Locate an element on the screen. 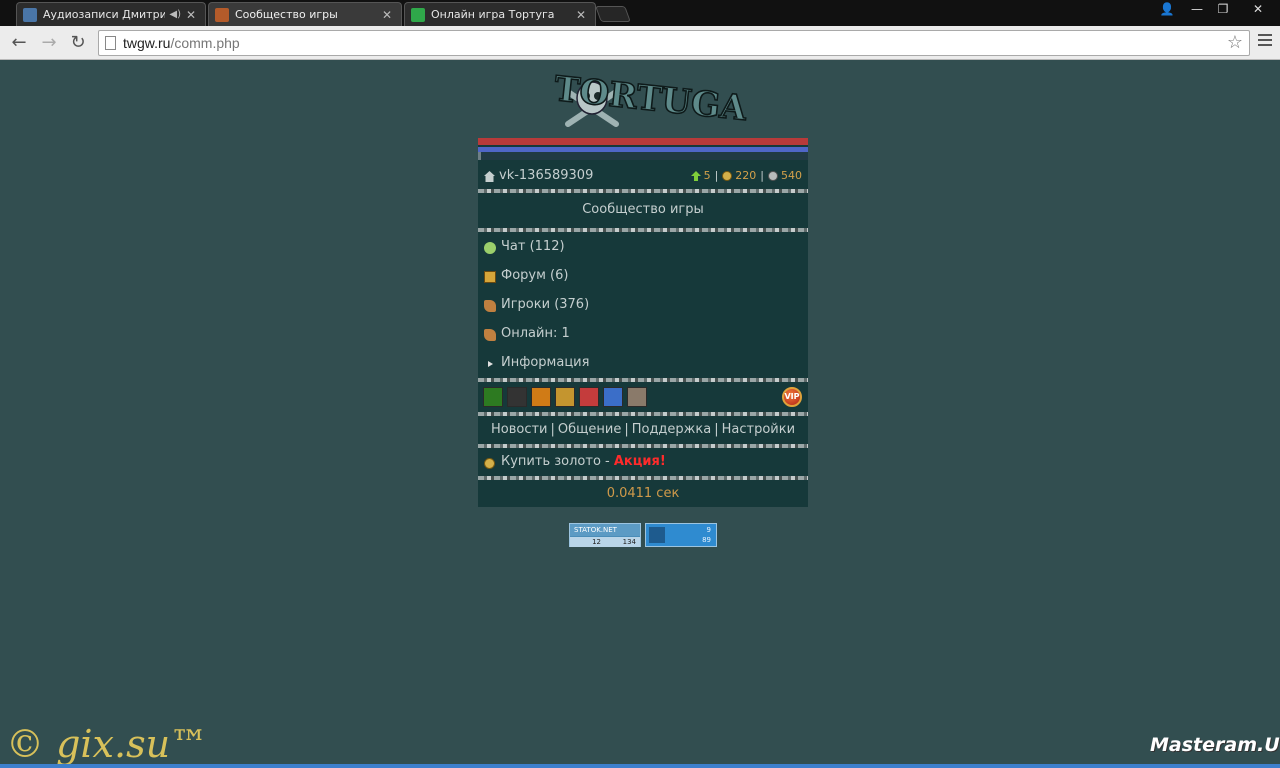  new-tab-button is located at coordinates (613, 14).